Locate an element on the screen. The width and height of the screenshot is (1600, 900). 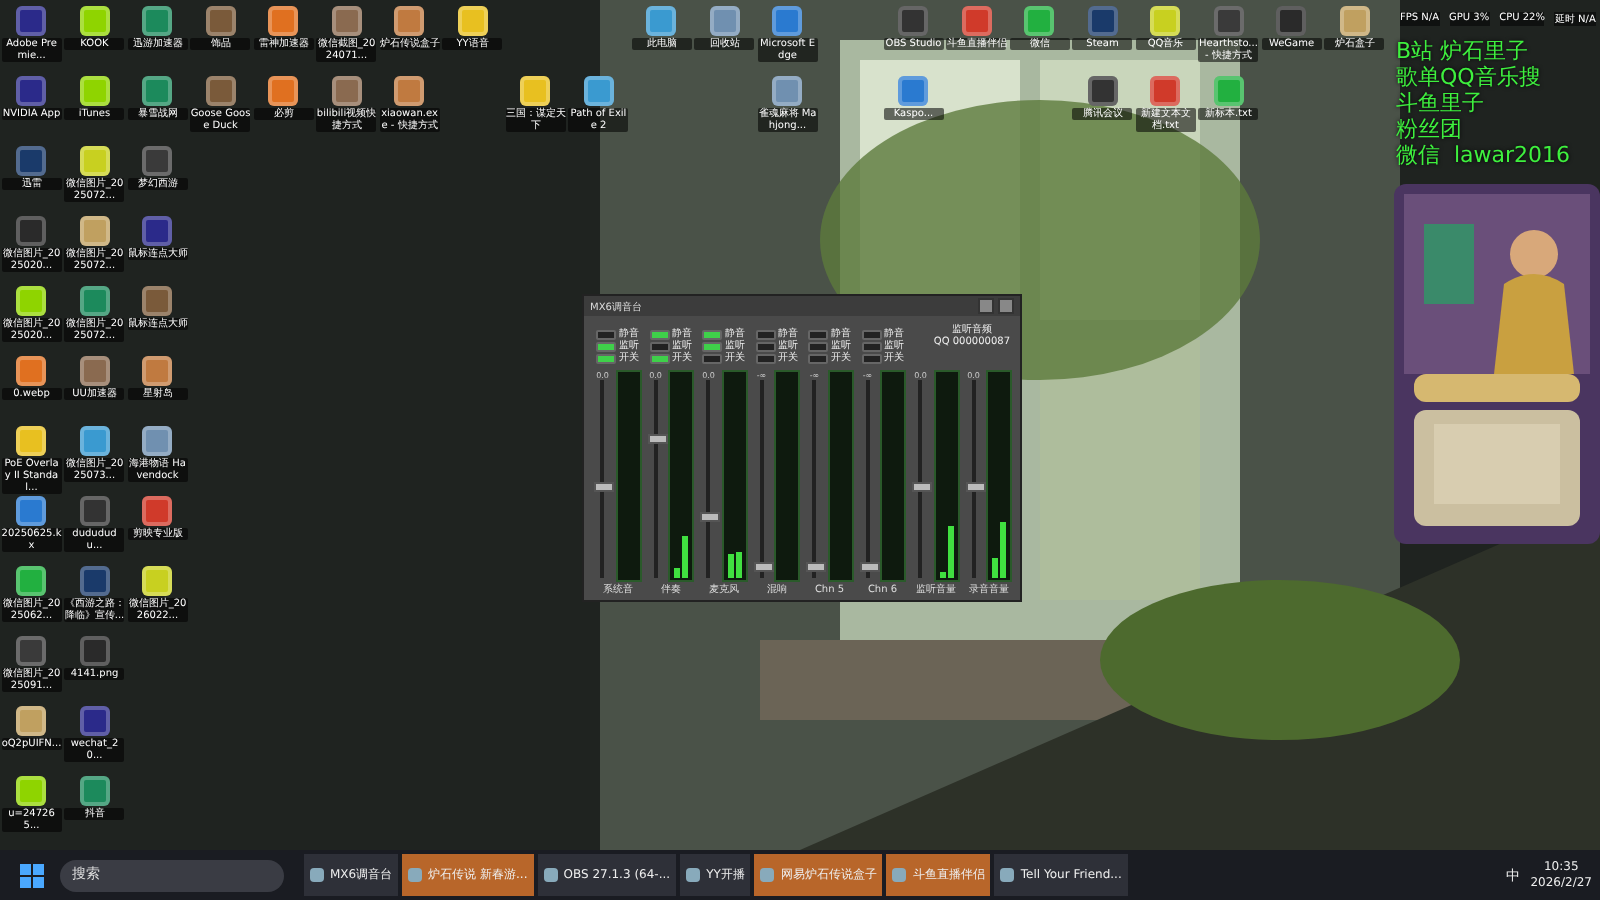
start-icon is located at coordinates (32, 875).